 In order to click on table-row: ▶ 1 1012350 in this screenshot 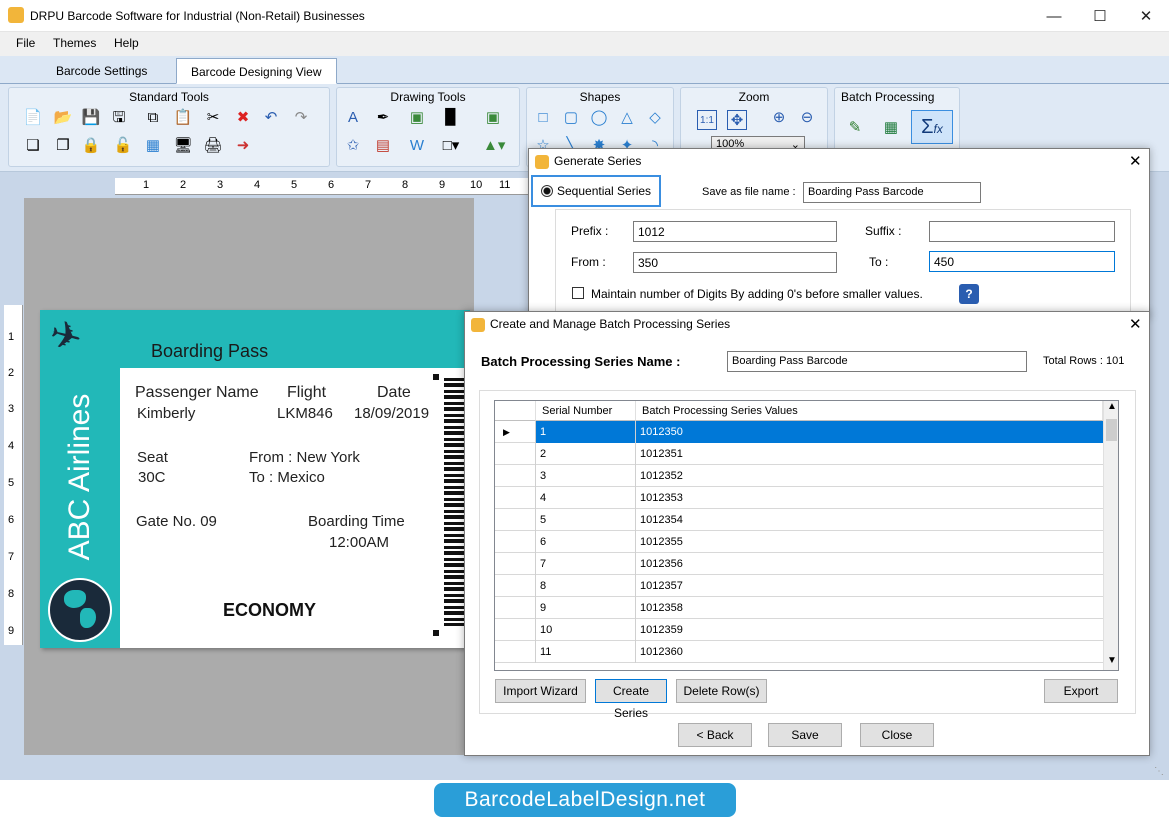, I will do `click(799, 432)`.